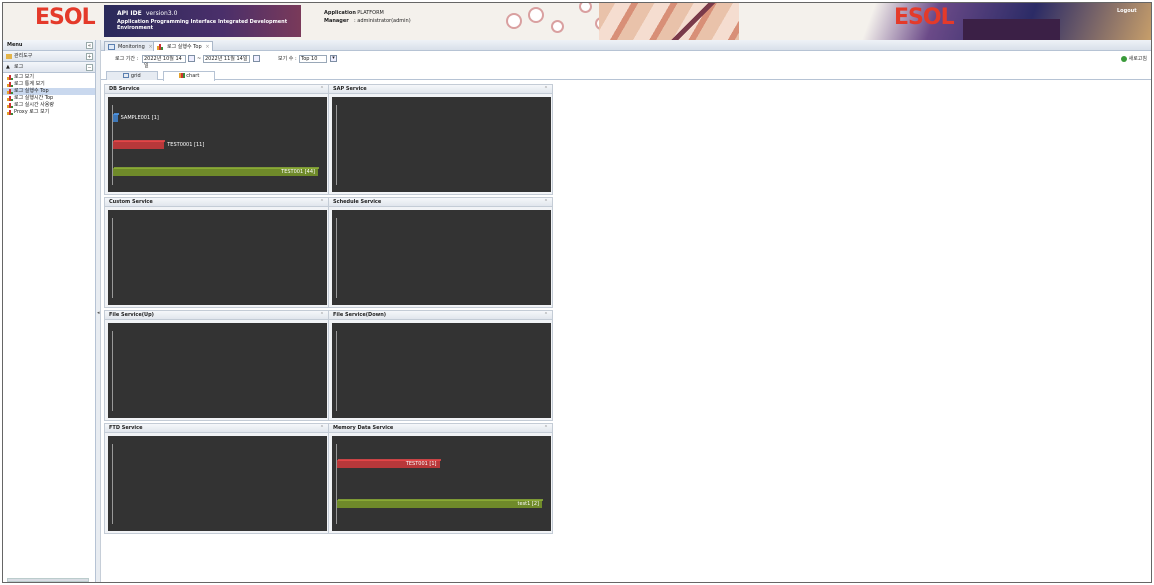 The height and width of the screenshot is (585, 1154). I want to click on chevron-down-icon: ▾, so click(333, 58).